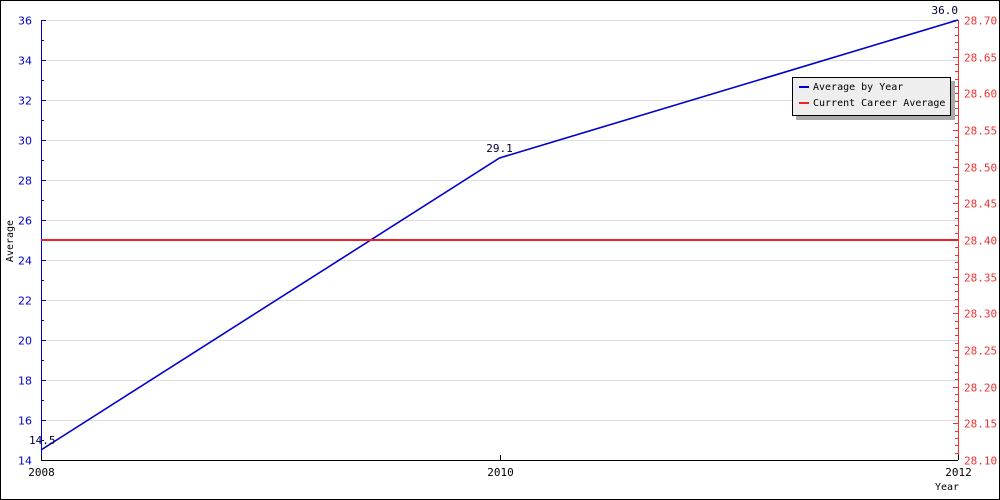 The height and width of the screenshot is (500, 1000). What do you see at coordinates (25, 421) in the screenshot?
I see `left-tick-label: 16` at bounding box center [25, 421].